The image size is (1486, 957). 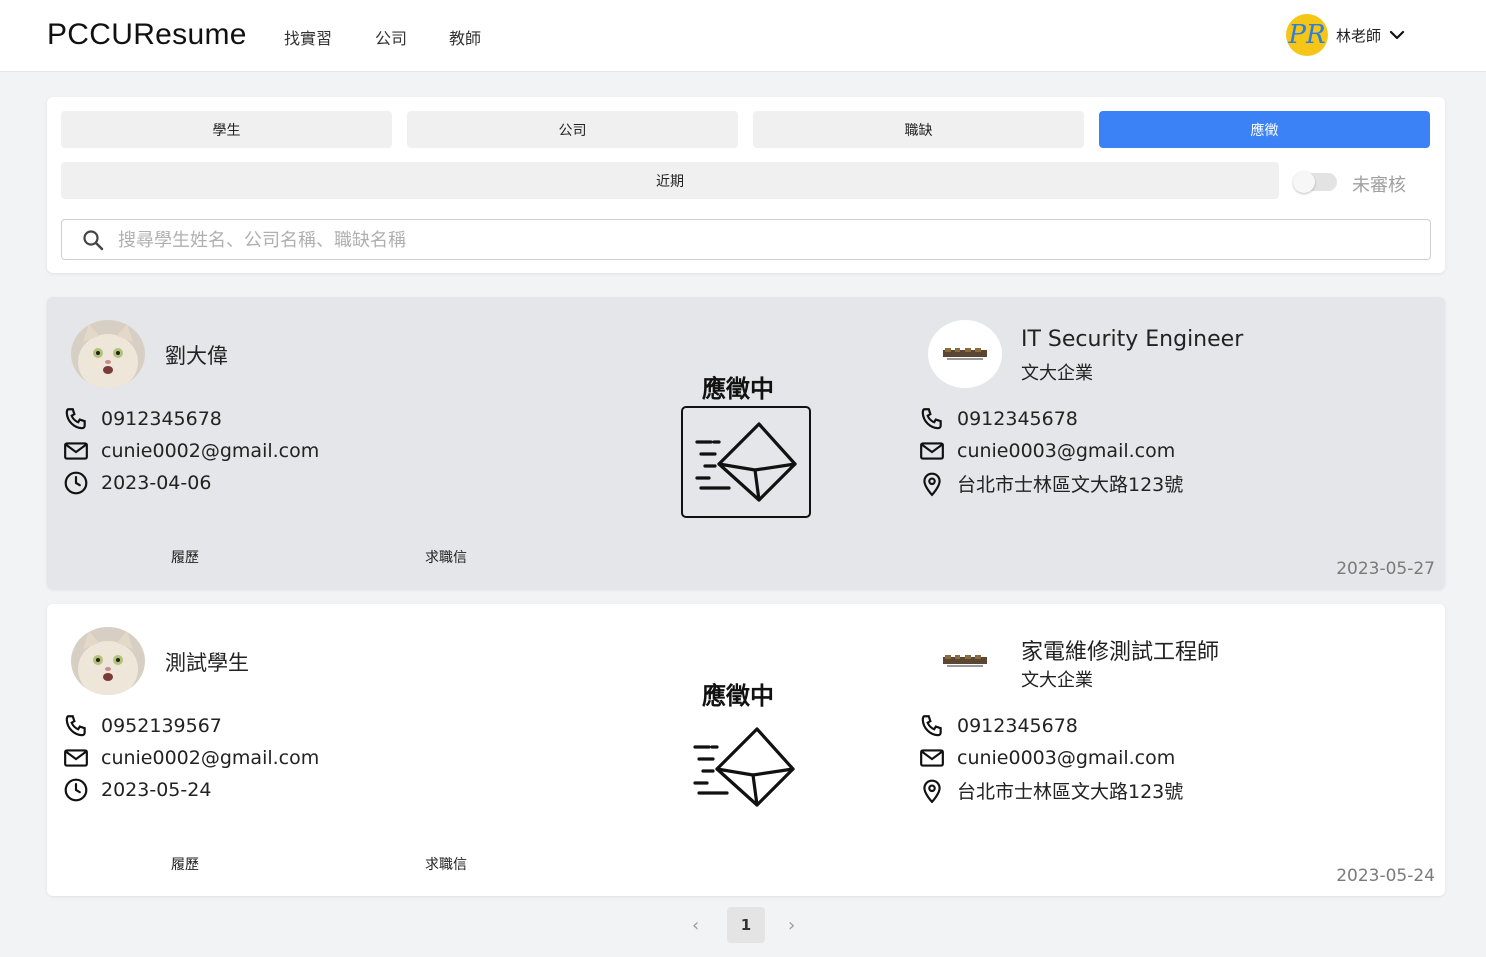 I want to click on prev-page-button: ‹, so click(x=695, y=925).